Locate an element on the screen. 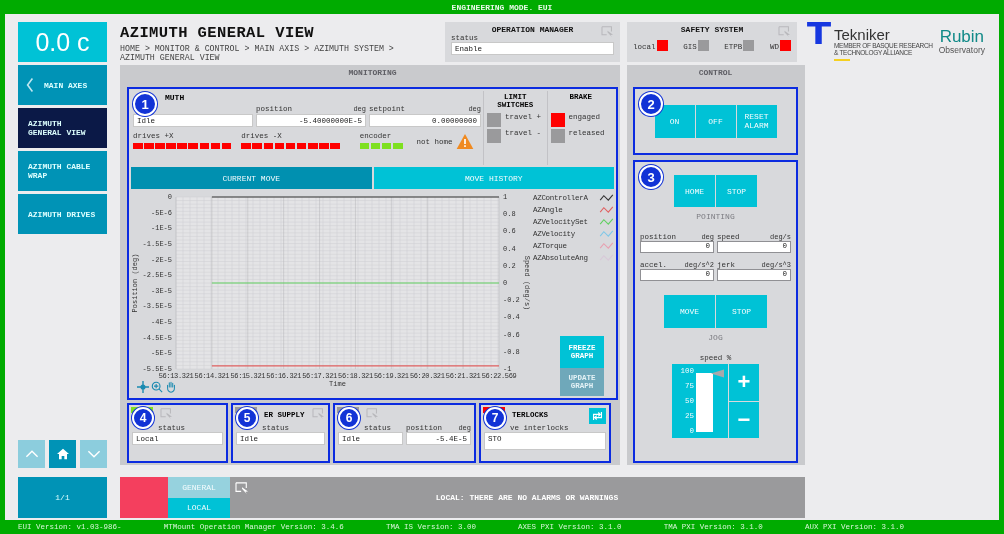 The image size is (1004, 534). nav-item: AZIMUTH DRIVES is located at coordinates (62, 214).